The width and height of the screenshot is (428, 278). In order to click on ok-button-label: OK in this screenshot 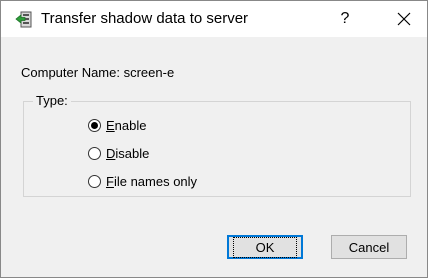, I will do `click(265, 247)`.